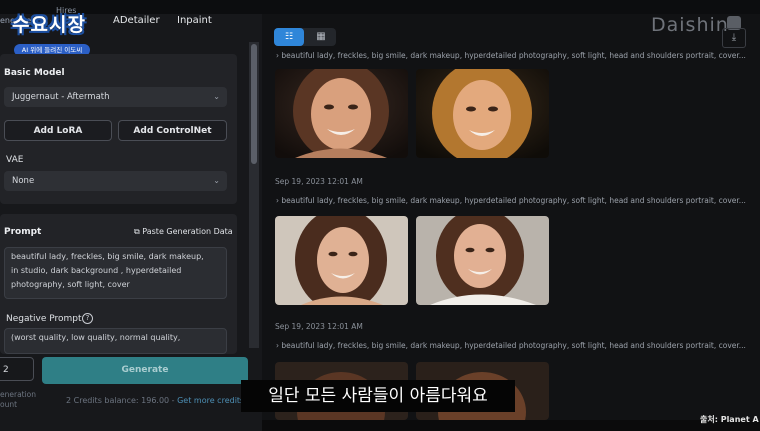  Describe the element at coordinates (58, 130) in the screenshot. I see `add-lora-button: Add LoRA` at that location.